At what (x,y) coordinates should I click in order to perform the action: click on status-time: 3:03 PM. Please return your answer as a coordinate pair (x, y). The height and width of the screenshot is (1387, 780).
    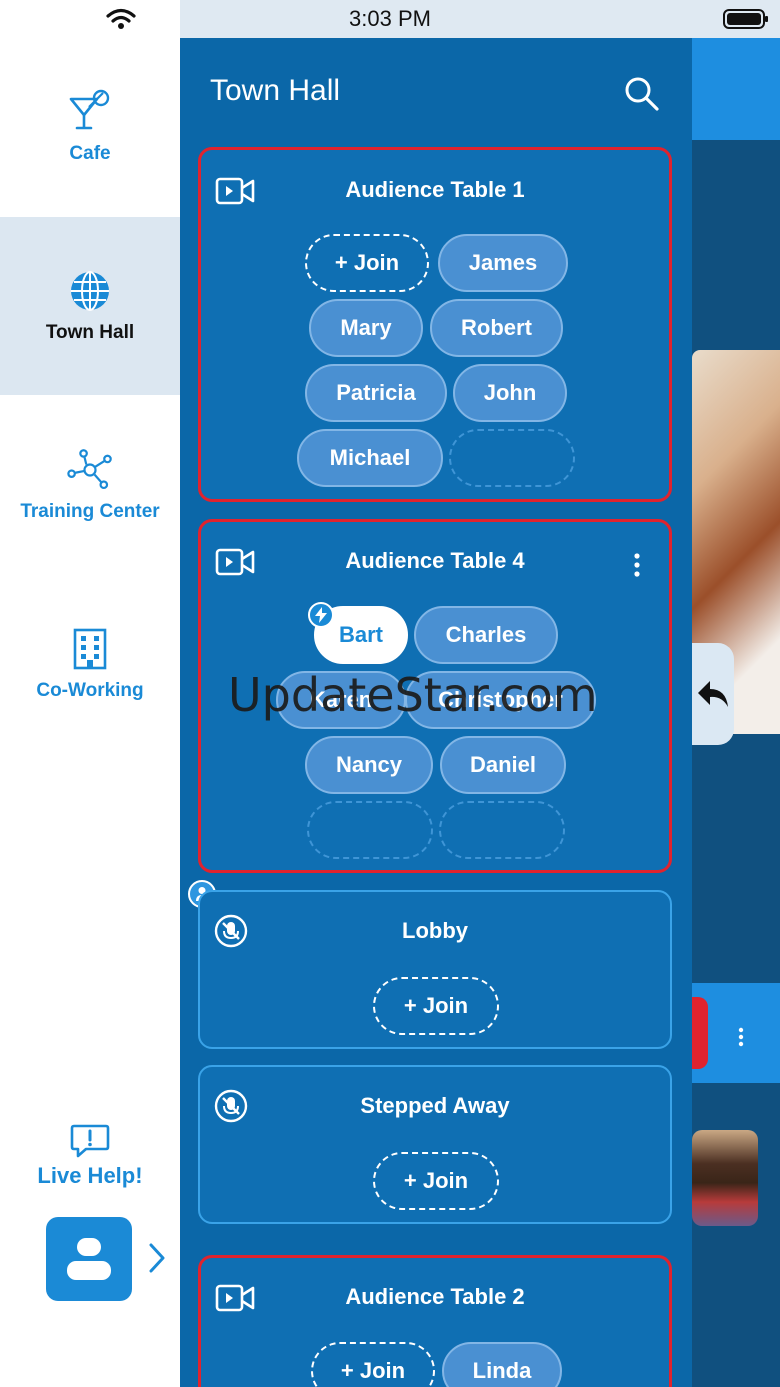
    Looking at the image, I should click on (390, 18).